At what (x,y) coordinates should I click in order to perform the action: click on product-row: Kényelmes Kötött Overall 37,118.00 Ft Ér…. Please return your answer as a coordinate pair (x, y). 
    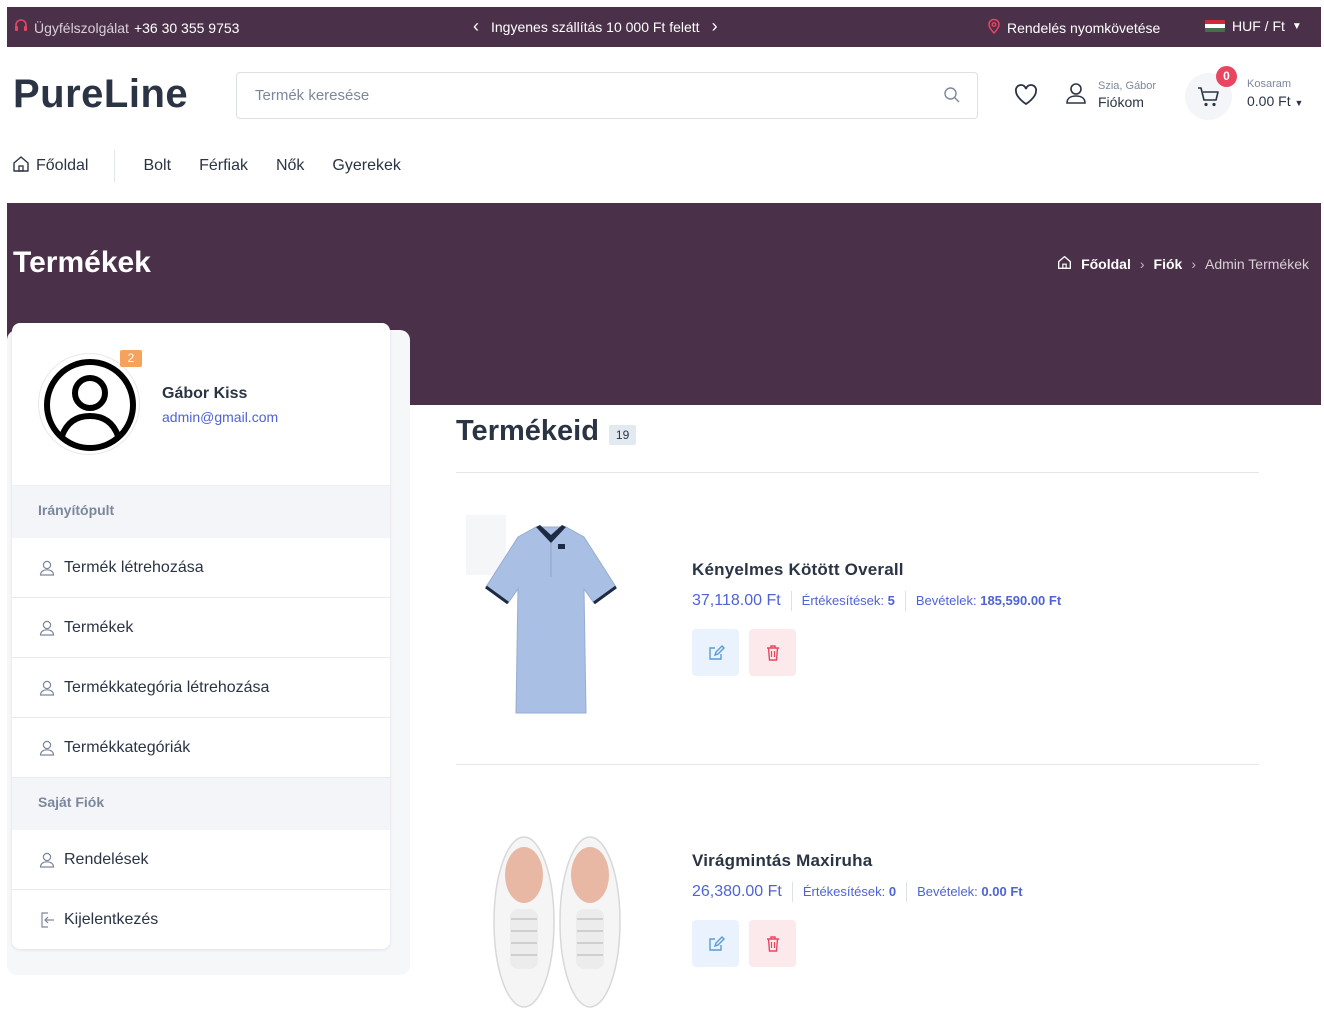
    Looking at the image, I should click on (857, 625).